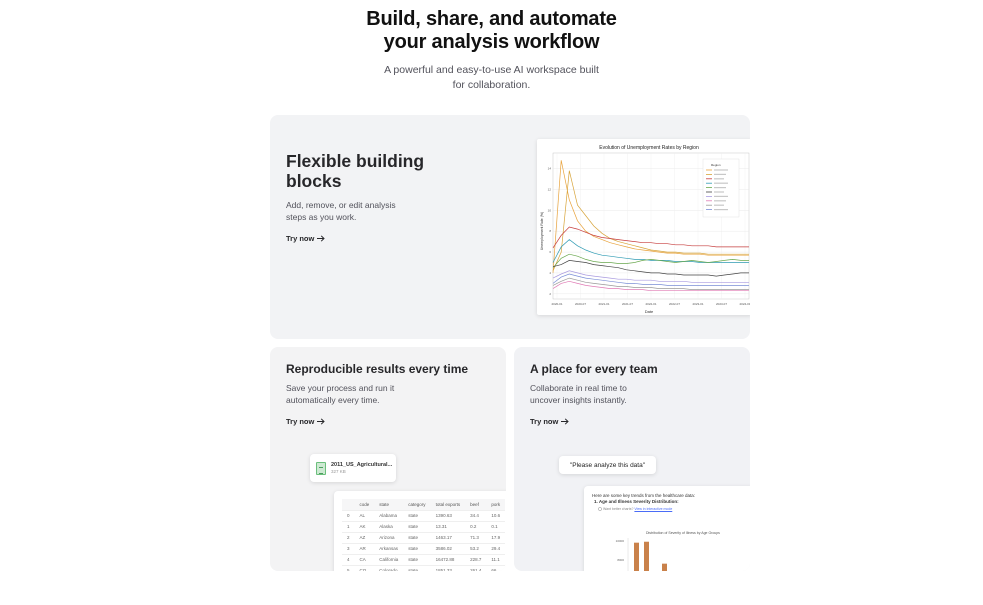 The height and width of the screenshot is (605, 983). I want to click on file-attachment: 2011_US_Agricultural... 327 KB, so click(353, 468).